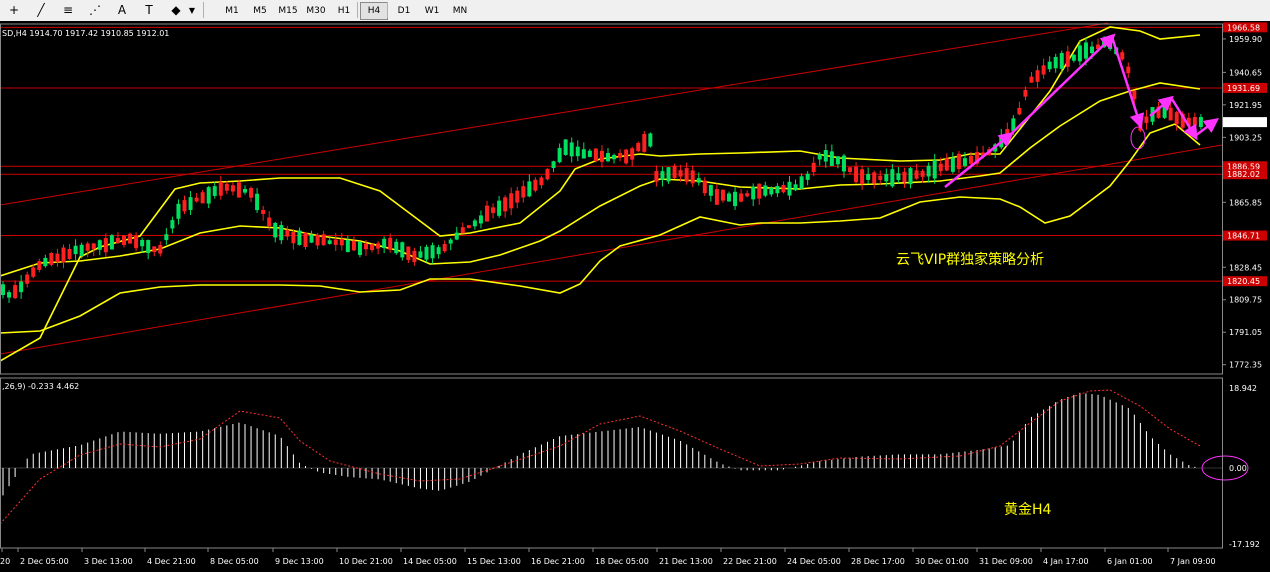  What do you see at coordinates (122, 10) in the screenshot?
I see `text-icon: A` at bounding box center [122, 10].